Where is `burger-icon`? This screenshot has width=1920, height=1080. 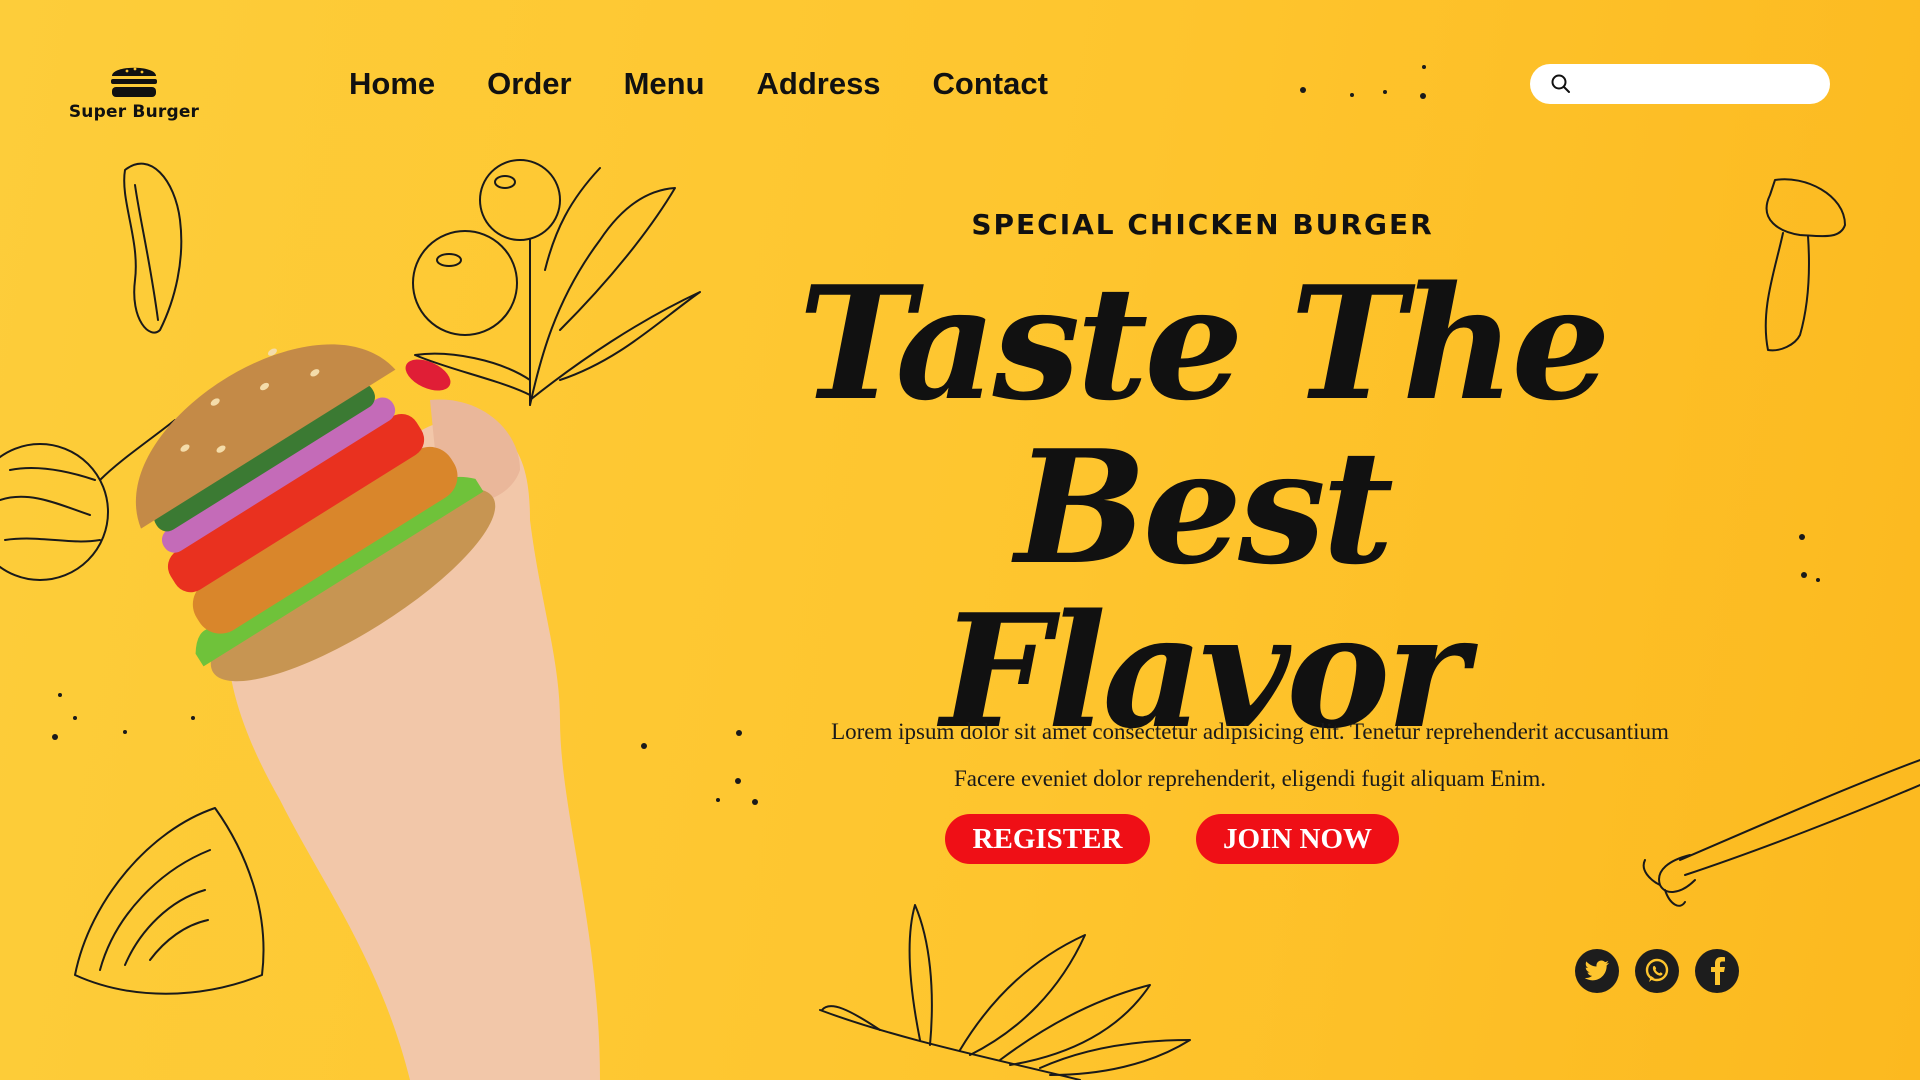
burger-icon is located at coordinates (134, 82).